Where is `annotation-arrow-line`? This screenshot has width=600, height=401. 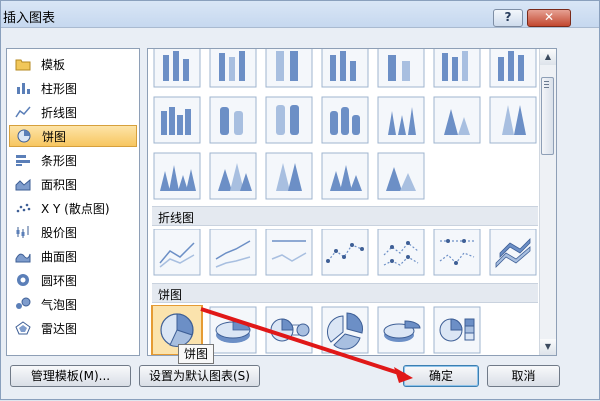 annotation-arrow-line is located at coordinates (303, 342).